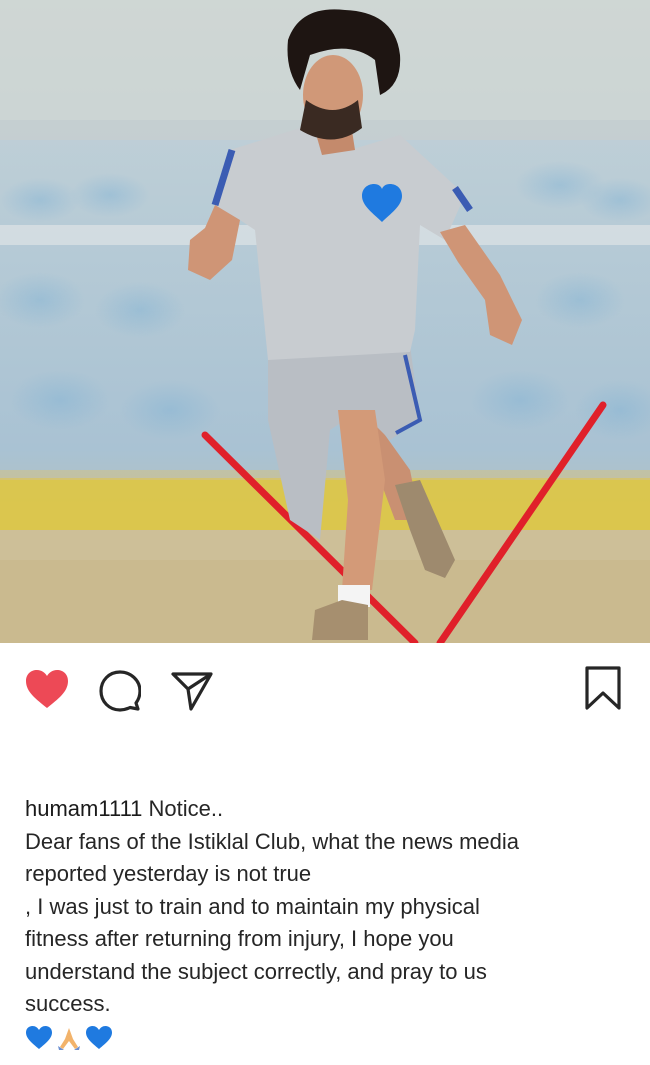 Image resolution: width=650 pixels, height=1065 pixels. Describe the element at coordinates (325, 688) in the screenshot. I see `post-action-bar` at that location.